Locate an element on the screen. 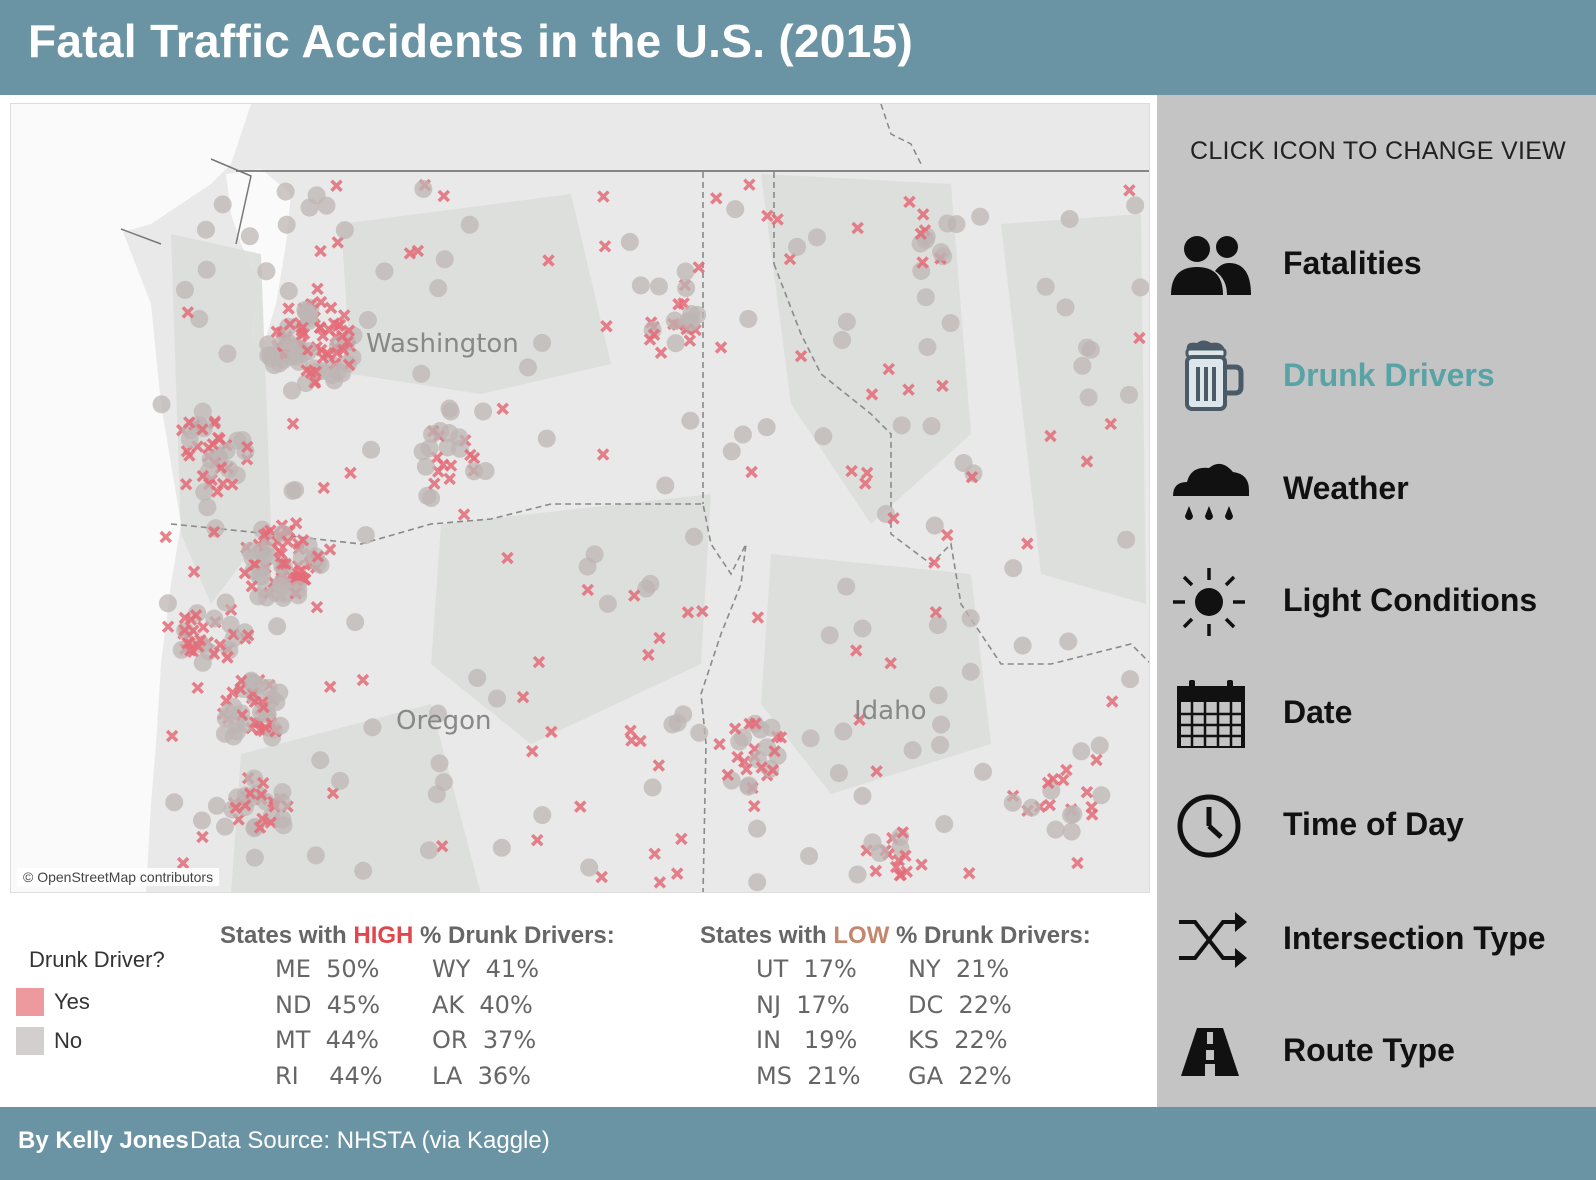 The height and width of the screenshot is (1180, 1596). calendar-icon is located at coordinates (1211, 712).